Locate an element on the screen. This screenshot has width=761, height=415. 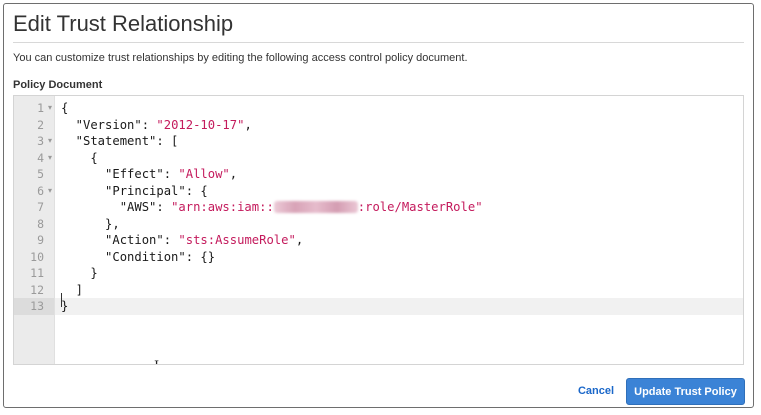
code-row: }, is located at coordinates (399, 224).